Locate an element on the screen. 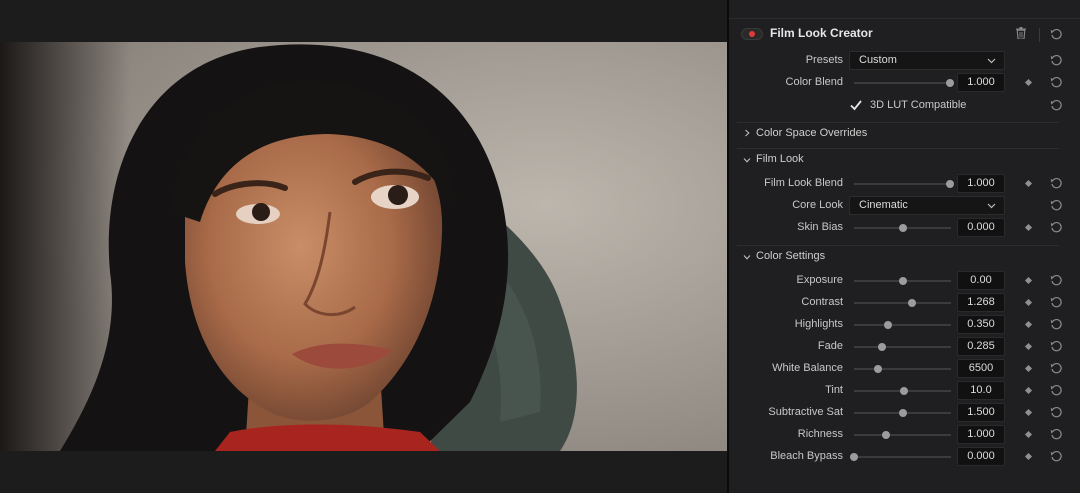  white-balance-row: White Balance 6500 is located at coordinates (904, 369).